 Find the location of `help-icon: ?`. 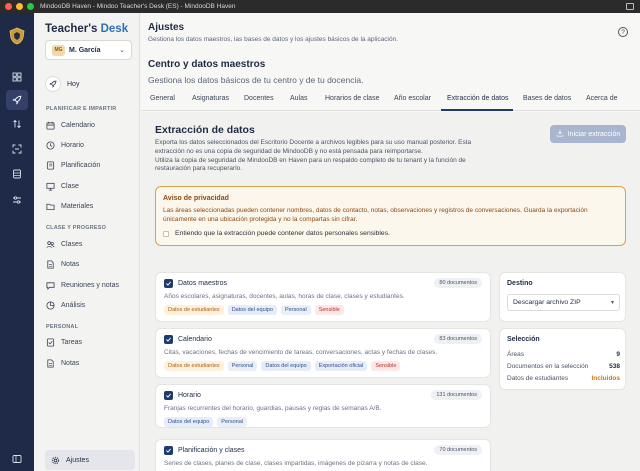

help-icon: ? is located at coordinates (623, 32).